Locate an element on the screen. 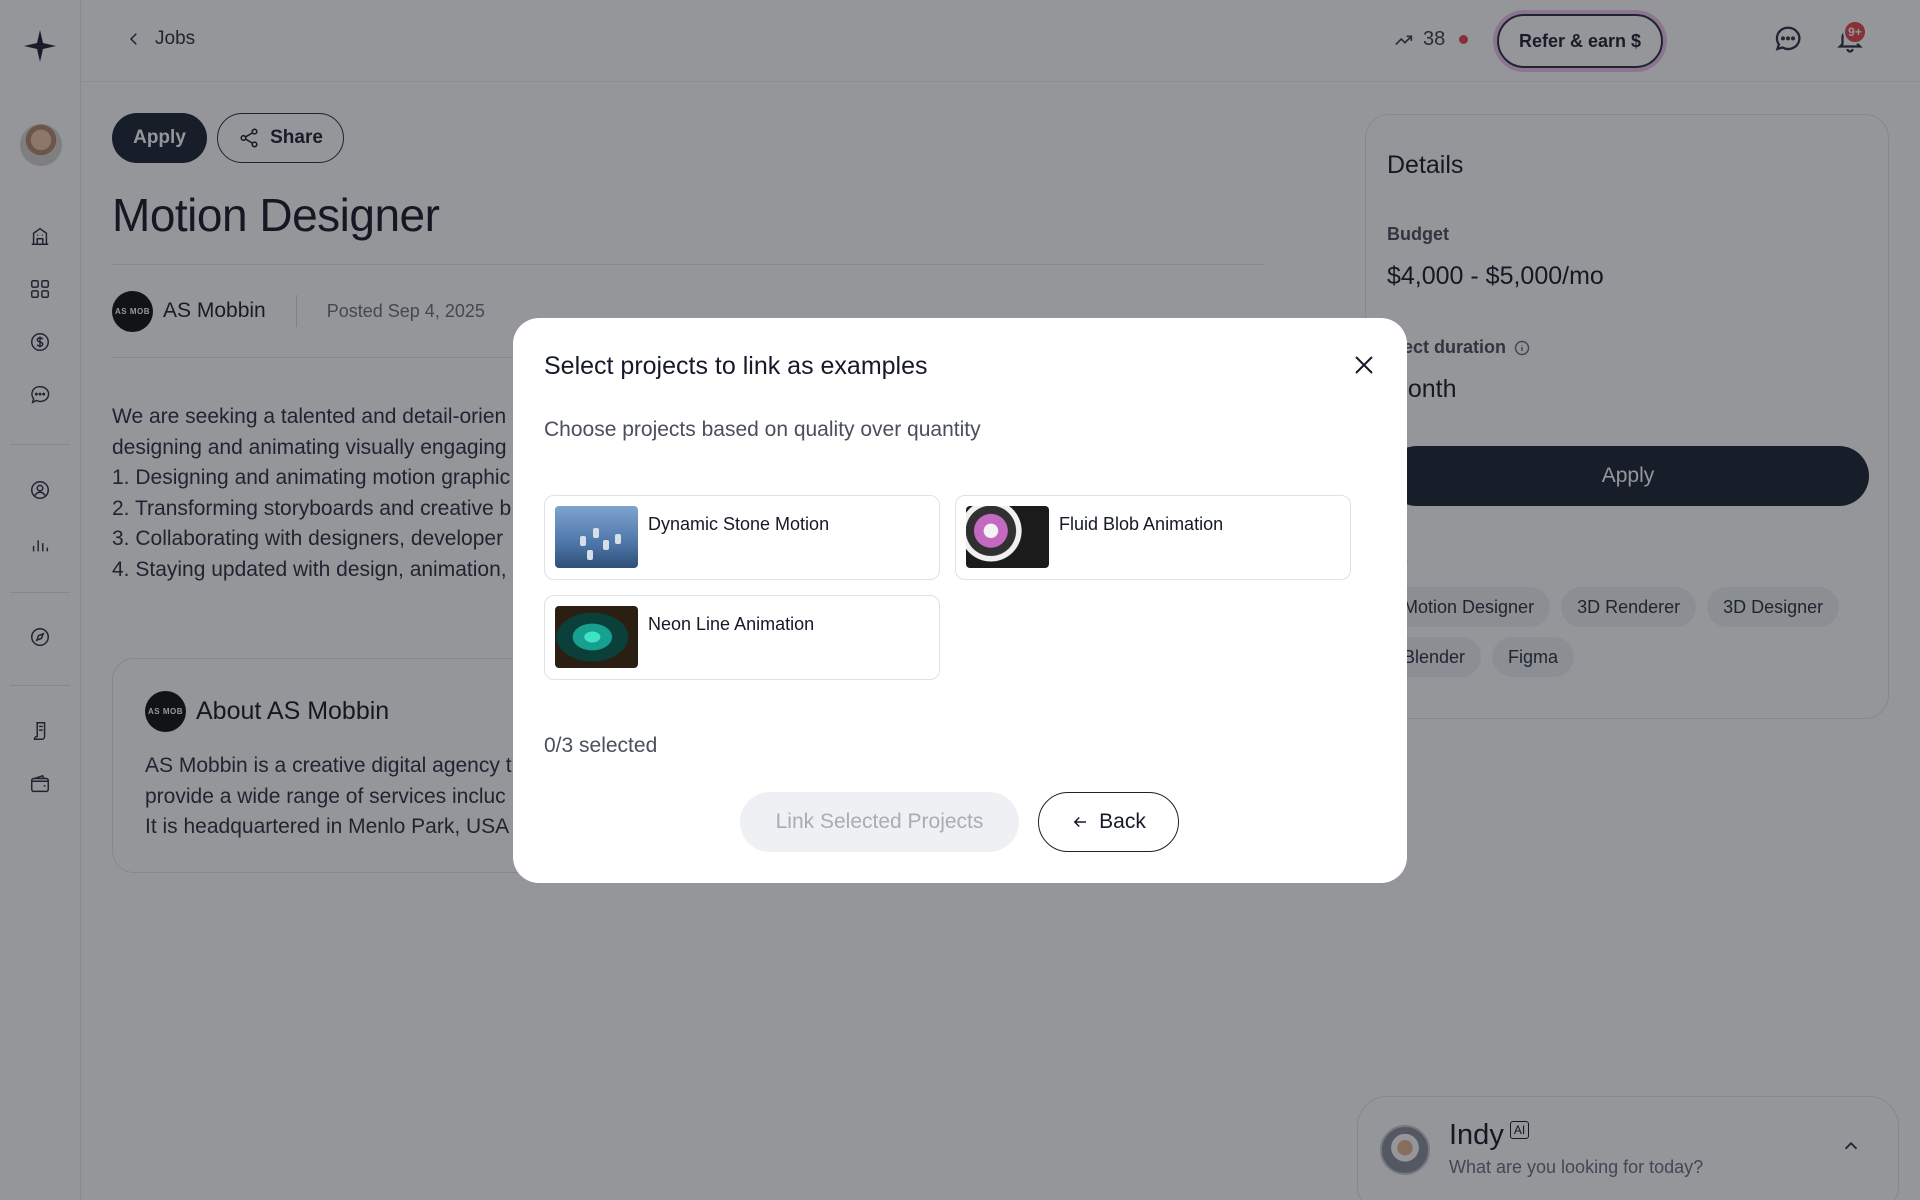  project-name: Neon Line Animation is located at coordinates (731, 624).